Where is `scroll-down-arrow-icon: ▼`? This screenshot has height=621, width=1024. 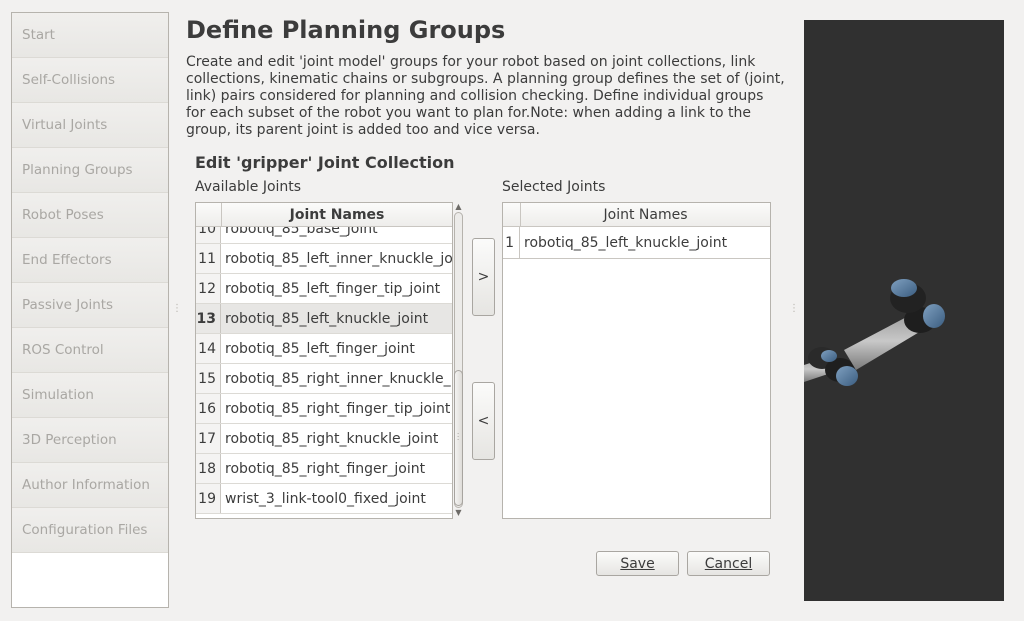 scroll-down-arrow-icon: ▼ is located at coordinates (458, 513).